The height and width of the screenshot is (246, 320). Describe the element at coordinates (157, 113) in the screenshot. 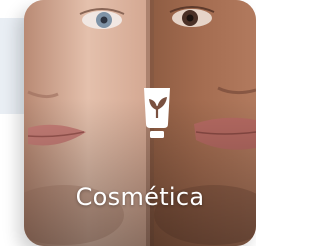

I see `cream-tube-leaf-icon` at that location.